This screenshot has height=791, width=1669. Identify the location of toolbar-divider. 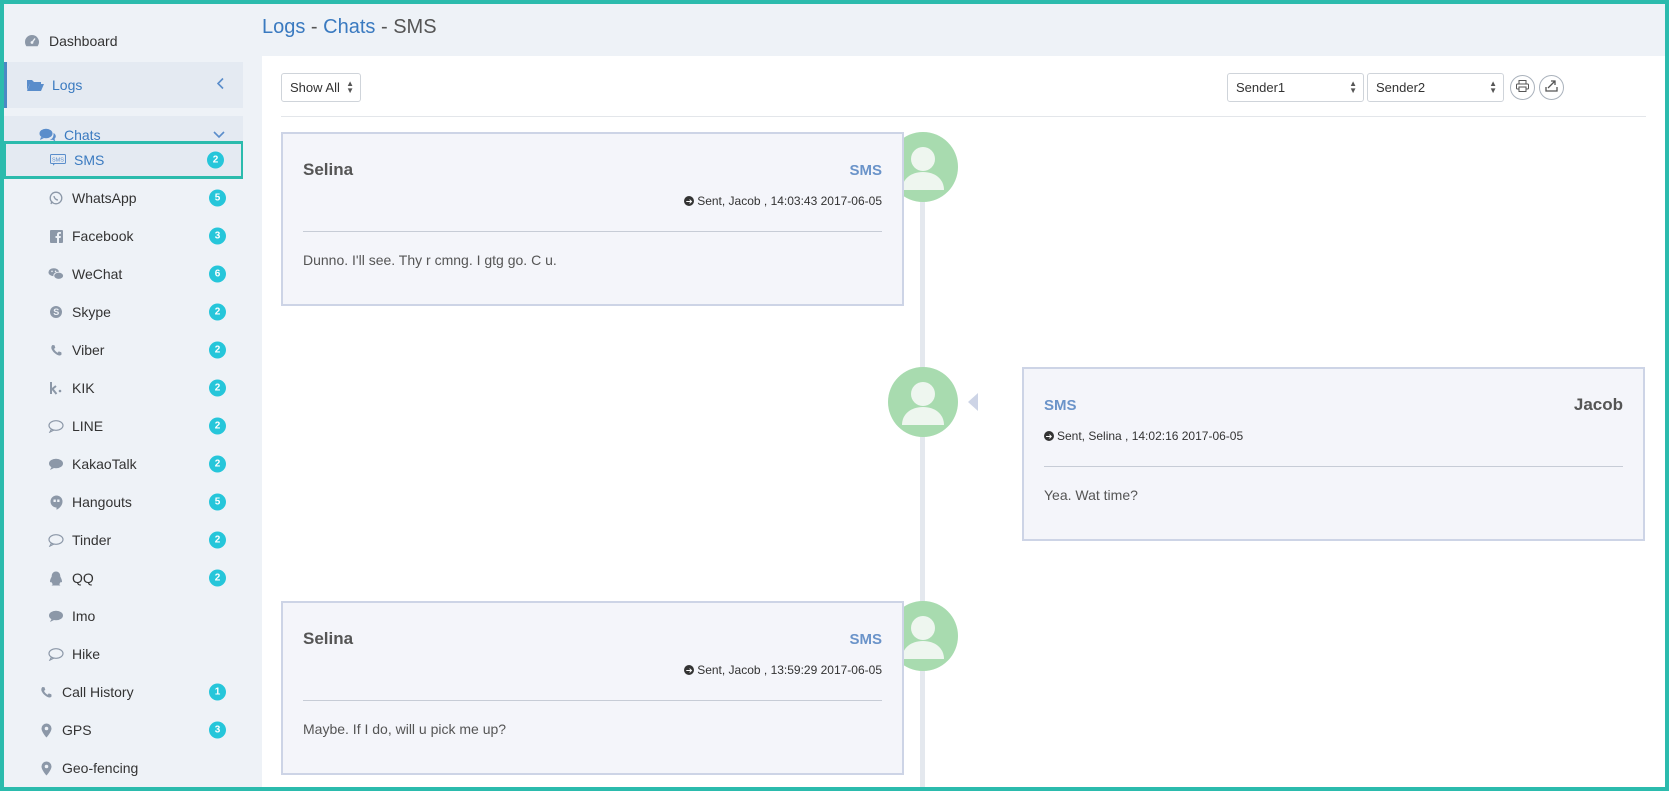
(963, 116).